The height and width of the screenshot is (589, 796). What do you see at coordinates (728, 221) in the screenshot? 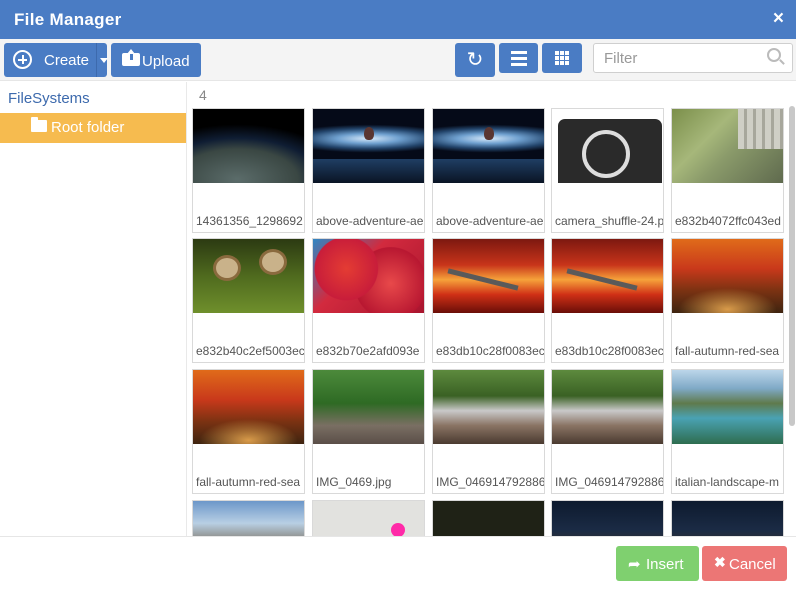
I see `file-name: e832b4072ffc043ed` at bounding box center [728, 221].